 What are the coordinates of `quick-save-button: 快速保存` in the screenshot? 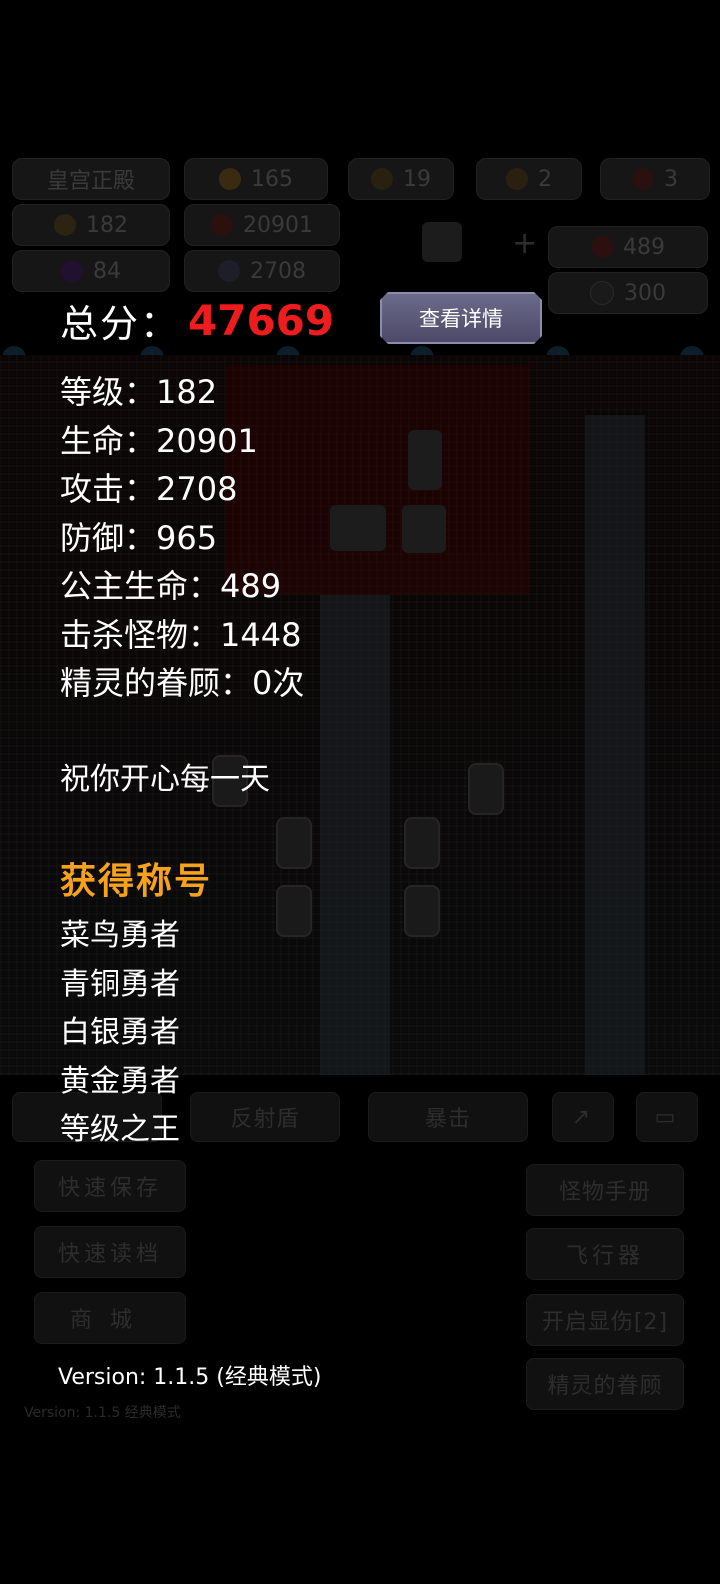 It's located at (110, 1186).